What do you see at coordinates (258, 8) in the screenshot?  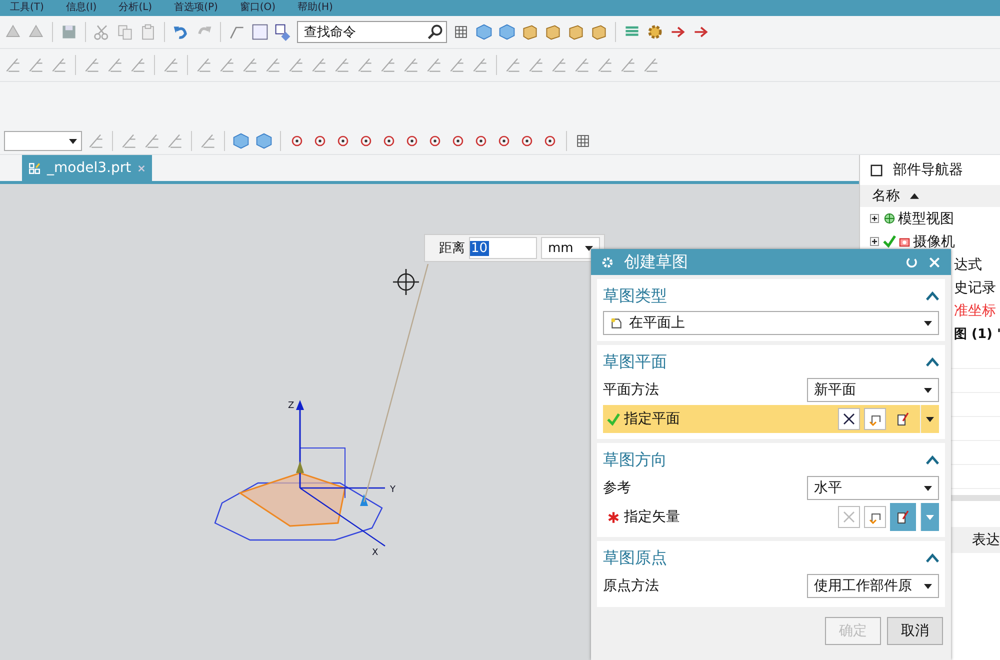 I see `menu-item: 窗口(O)` at bounding box center [258, 8].